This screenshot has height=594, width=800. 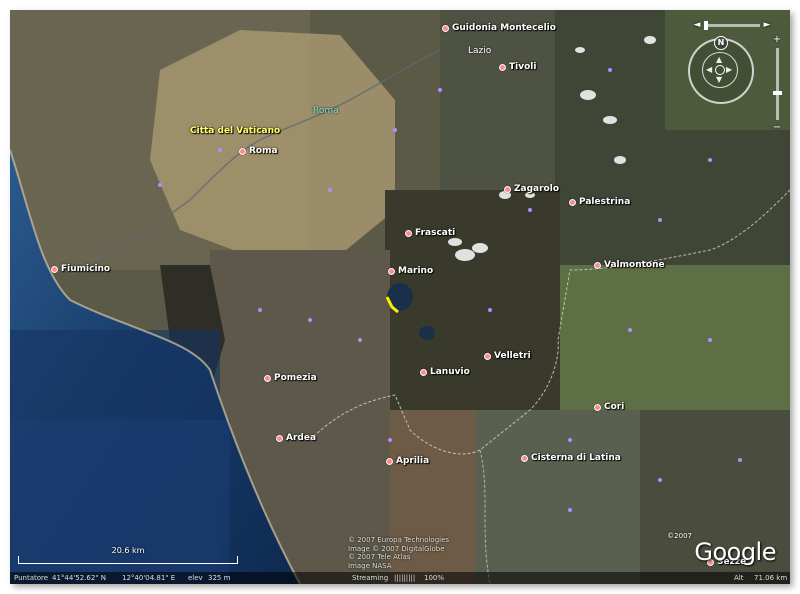 I want to click on place-lanuvio: Lanuvio, so click(x=445, y=372).